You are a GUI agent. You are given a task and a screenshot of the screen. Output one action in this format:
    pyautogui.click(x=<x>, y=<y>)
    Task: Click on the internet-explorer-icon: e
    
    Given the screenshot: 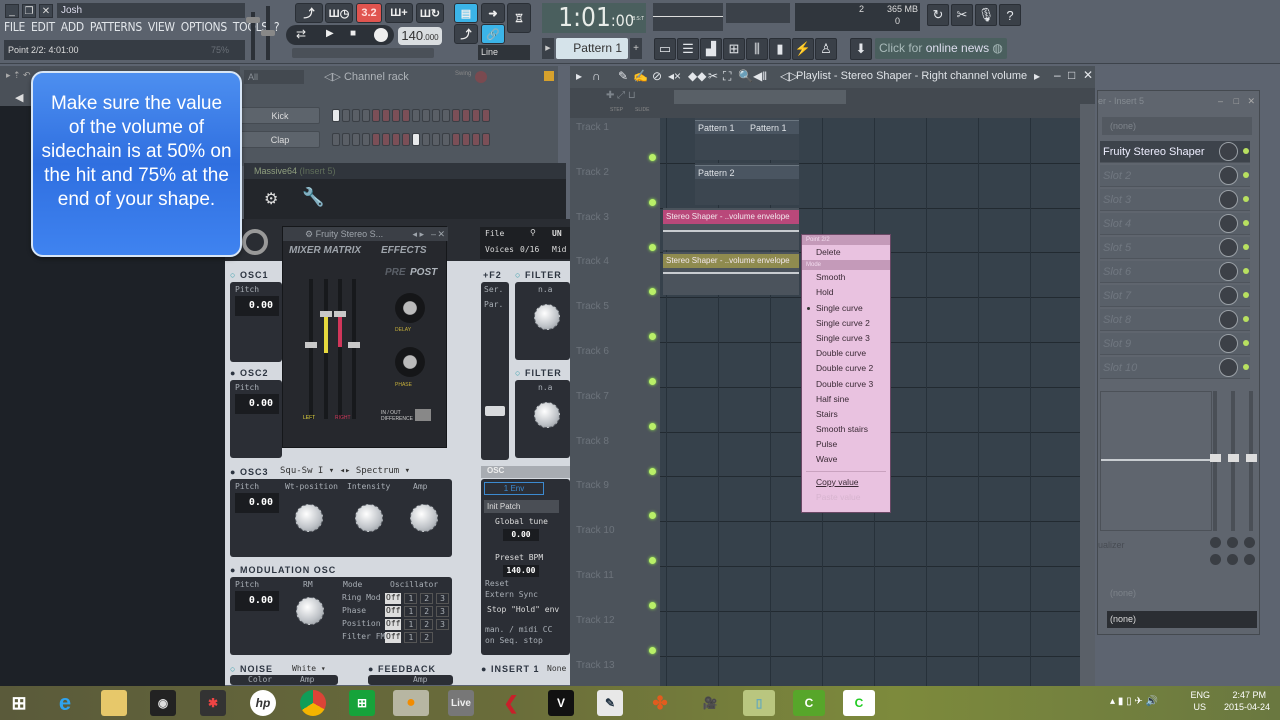 What is the action you would take?
    pyautogui.click(x=65, y=703)
    